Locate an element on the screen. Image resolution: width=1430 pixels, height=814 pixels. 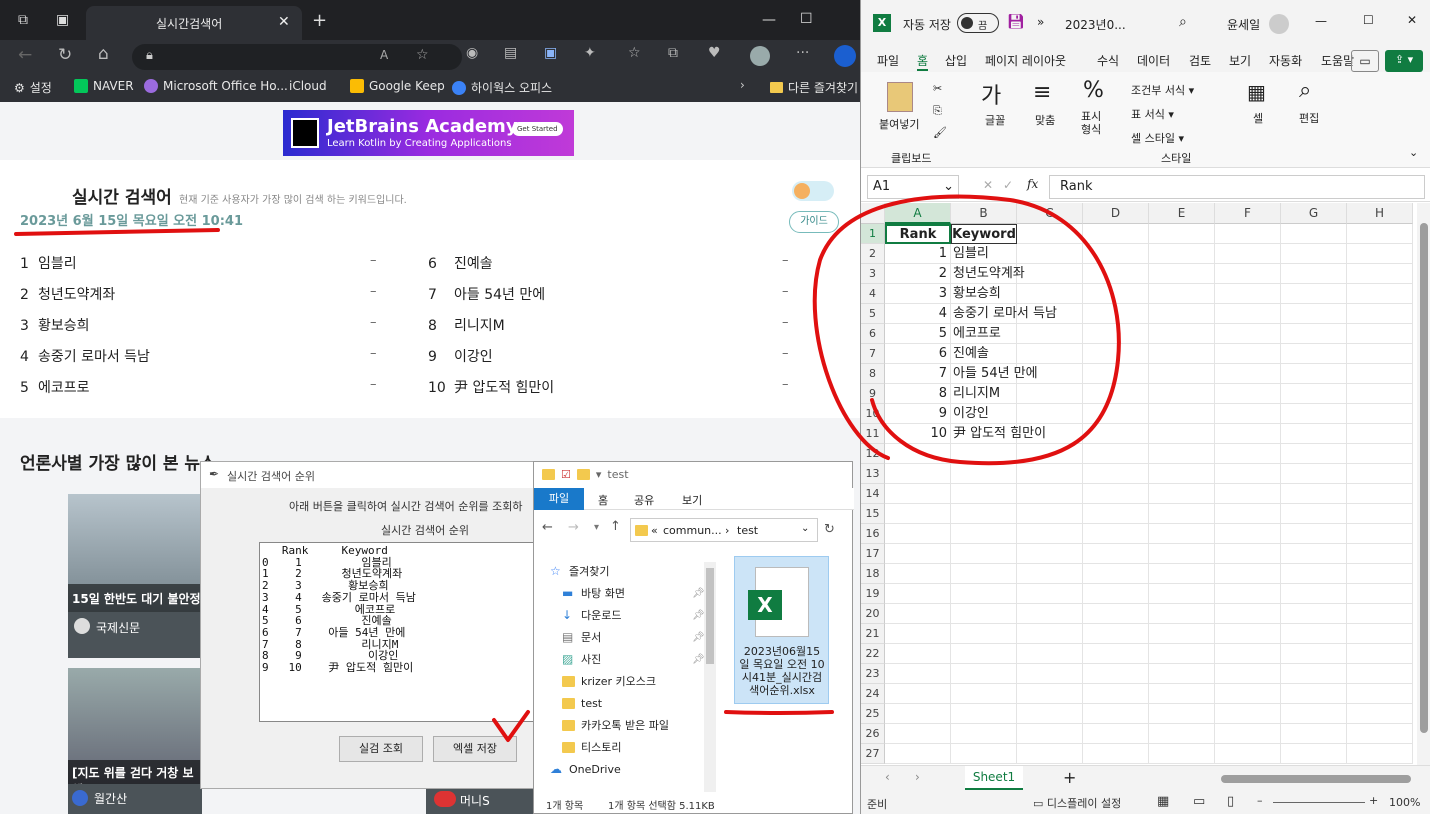
ribbon-tab: 삽입 is located at coordinates (956, 60).